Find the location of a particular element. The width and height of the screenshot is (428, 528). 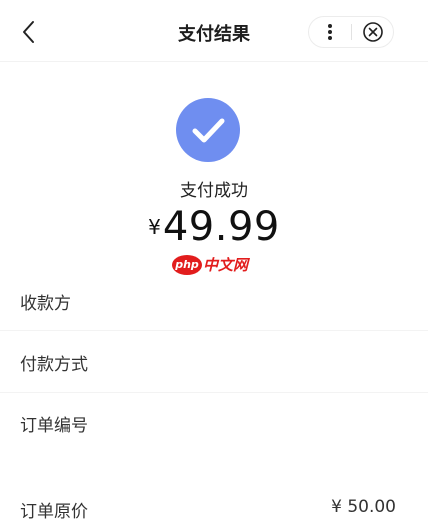

payment-amount: ¥49.99 is located at coordinates (214, 227).